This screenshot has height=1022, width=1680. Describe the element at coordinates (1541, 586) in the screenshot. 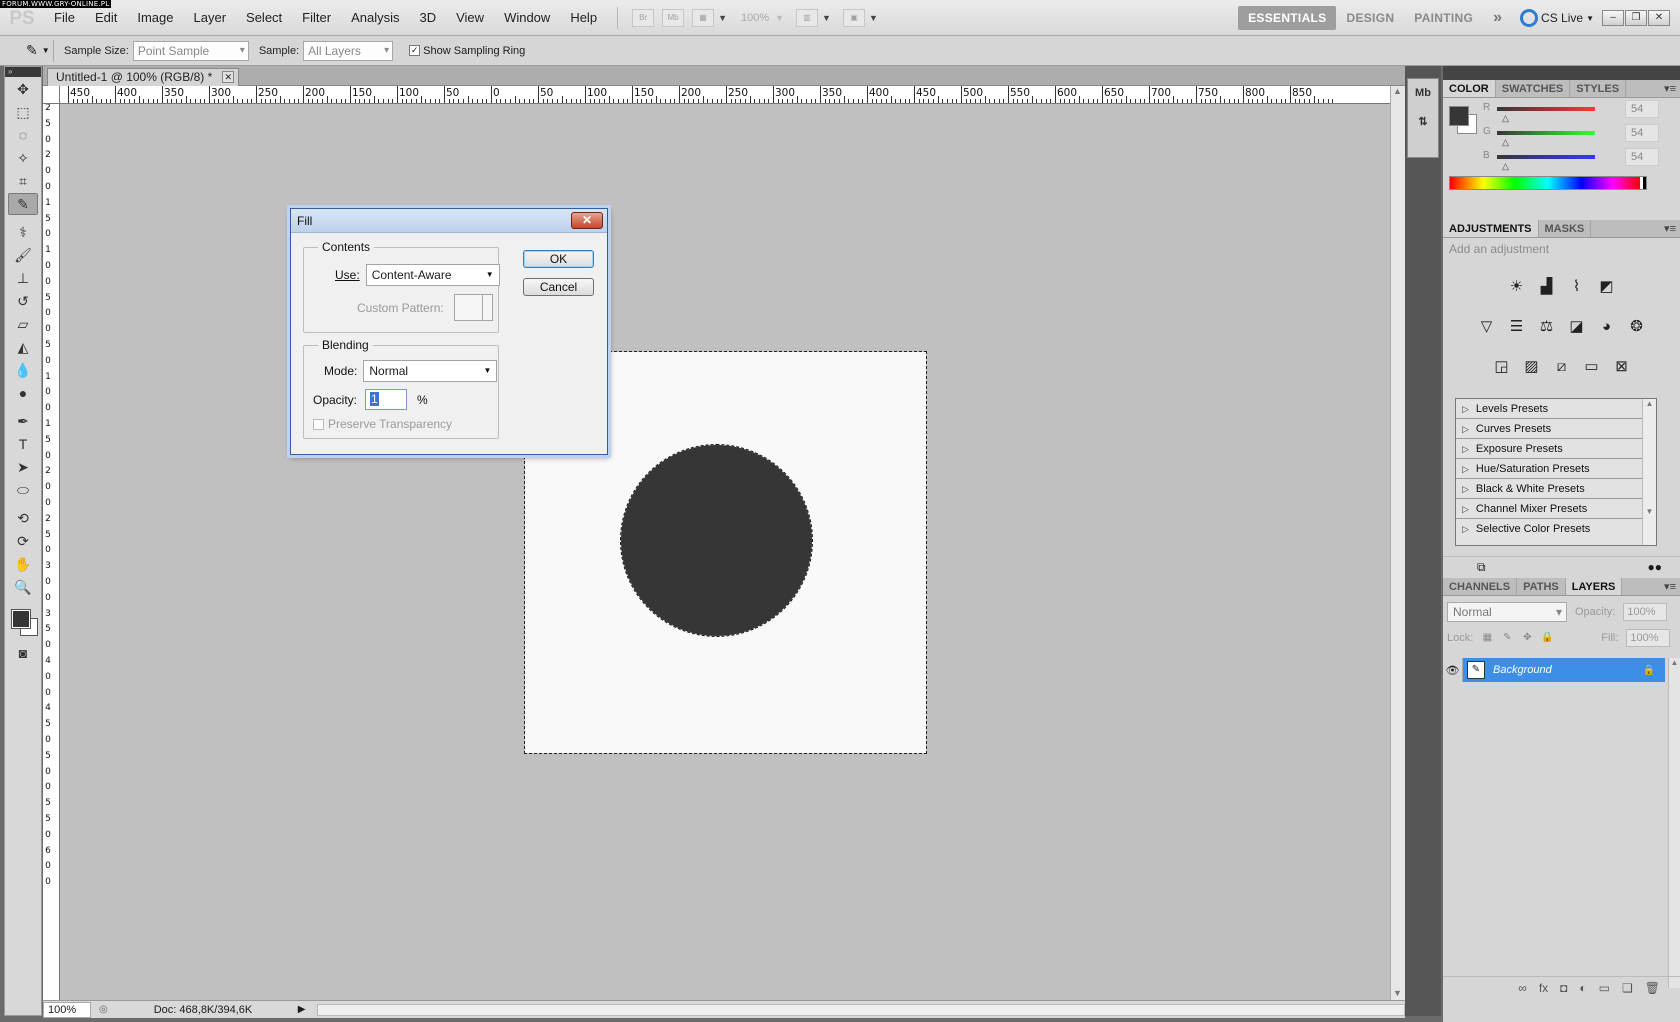

I see `tab-paths: PATHS` at that location.